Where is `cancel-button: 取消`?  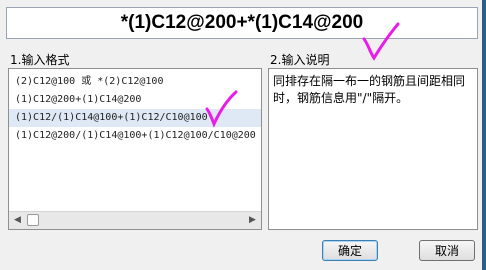
cancel-button: 取消 is located at coordinates (447, 250).